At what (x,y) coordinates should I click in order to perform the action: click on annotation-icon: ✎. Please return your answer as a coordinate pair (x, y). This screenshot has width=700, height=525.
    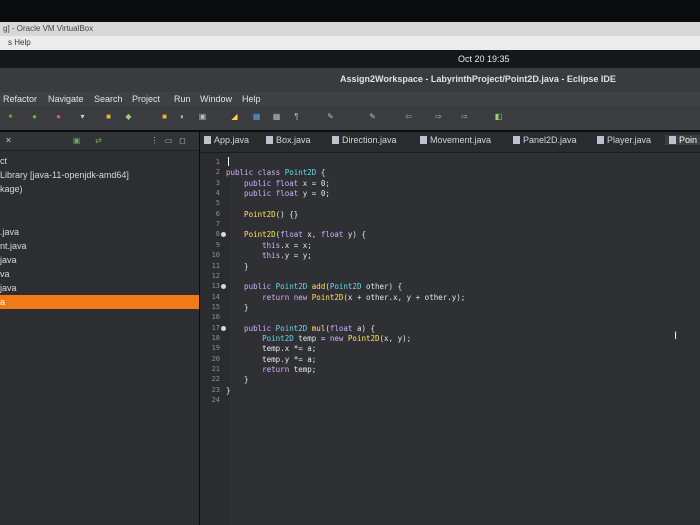
    Looking at the image, I should click on (330, 116).